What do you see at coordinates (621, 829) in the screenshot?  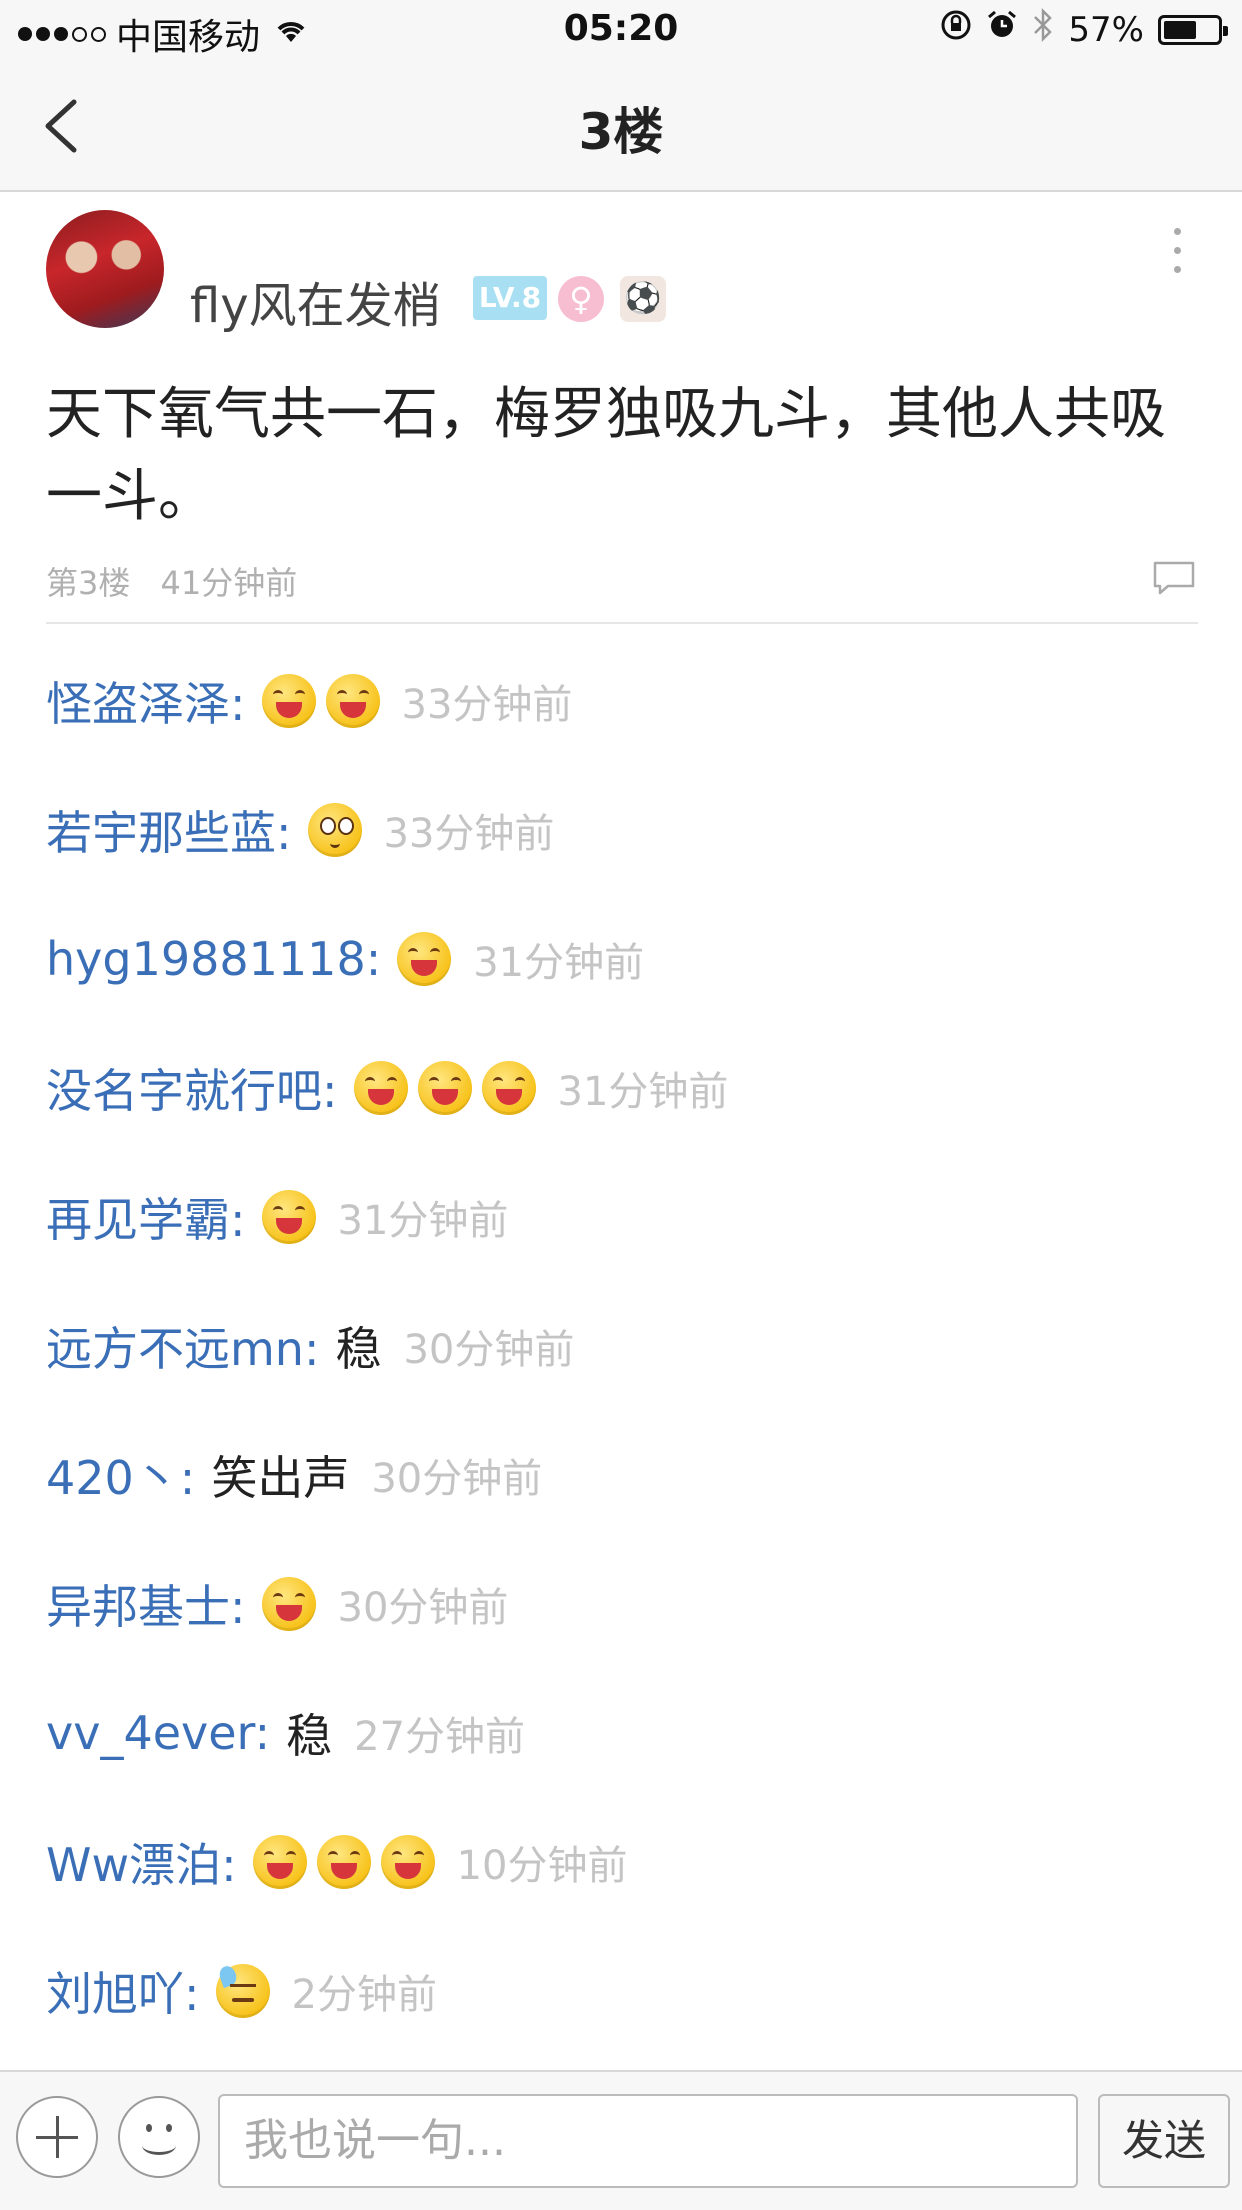 I see `reply-item: 若宇那些蓝: 33分钟前` at bounding box center [621, 829].